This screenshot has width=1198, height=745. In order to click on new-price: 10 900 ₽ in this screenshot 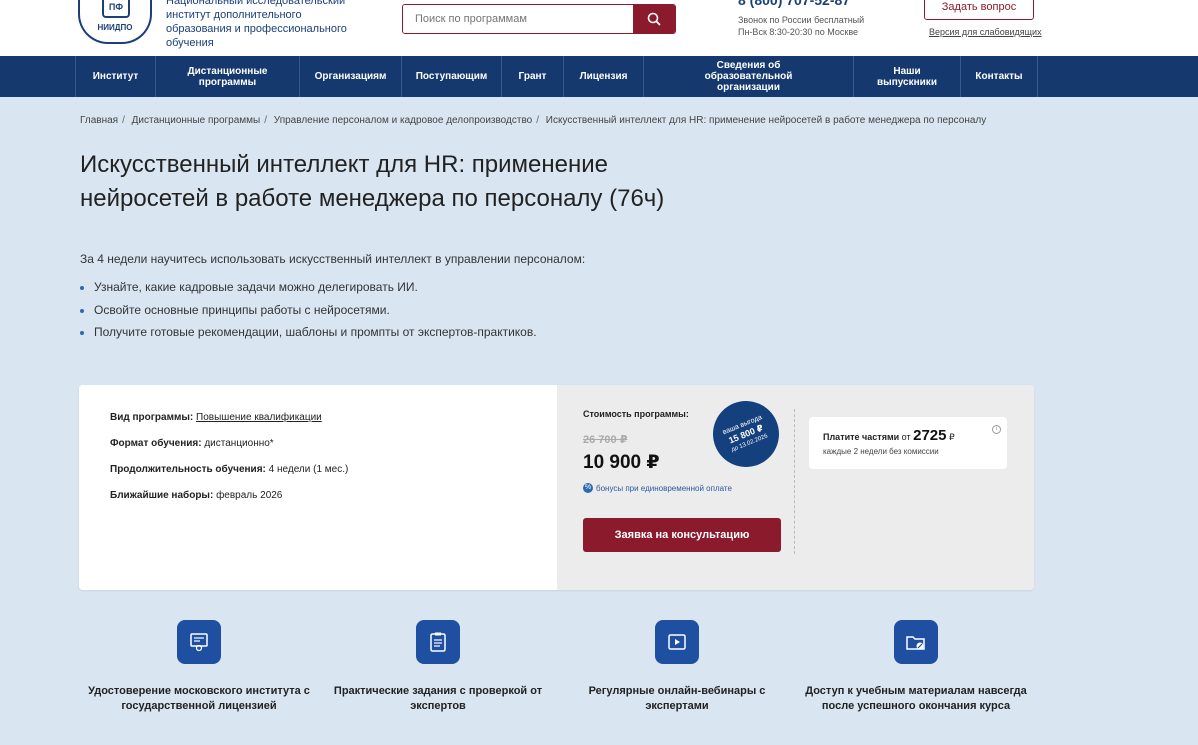, I will do `click(621, 462)`.